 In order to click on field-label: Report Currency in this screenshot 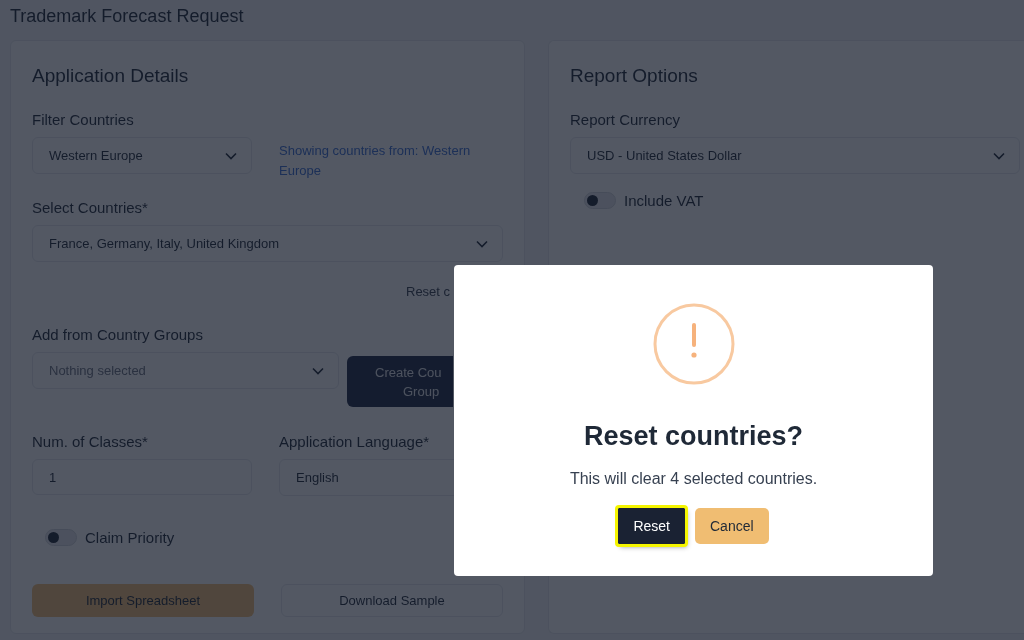, I will do `click(626, 119)`.